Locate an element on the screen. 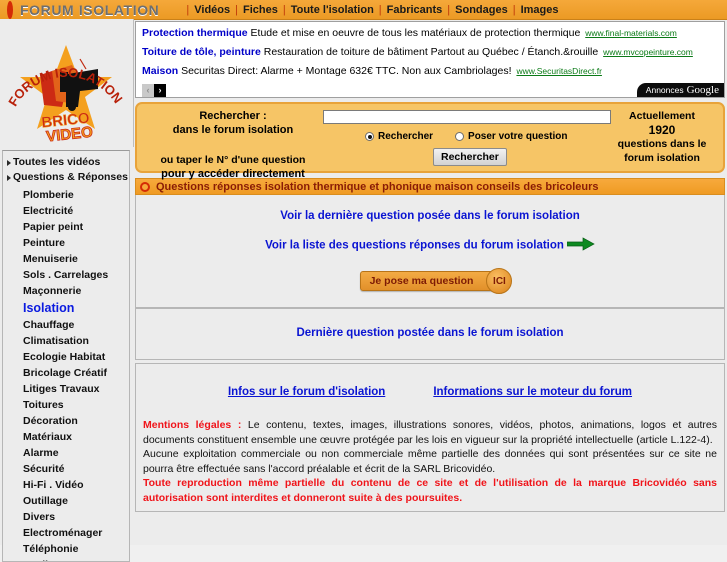 This screenshot has height=562, width=727. sidebar-item-outillage: Outillage is located at coordinates (66, 501).